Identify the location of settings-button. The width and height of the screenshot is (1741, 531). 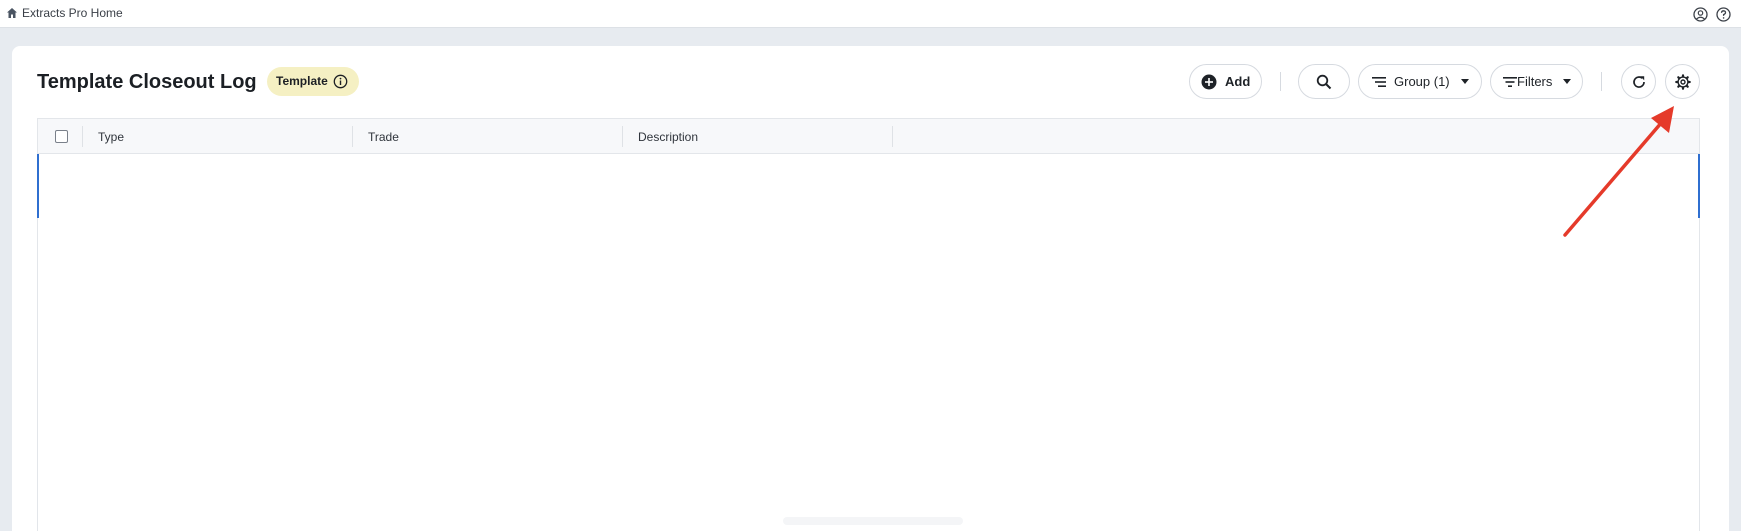
(1682, 81).